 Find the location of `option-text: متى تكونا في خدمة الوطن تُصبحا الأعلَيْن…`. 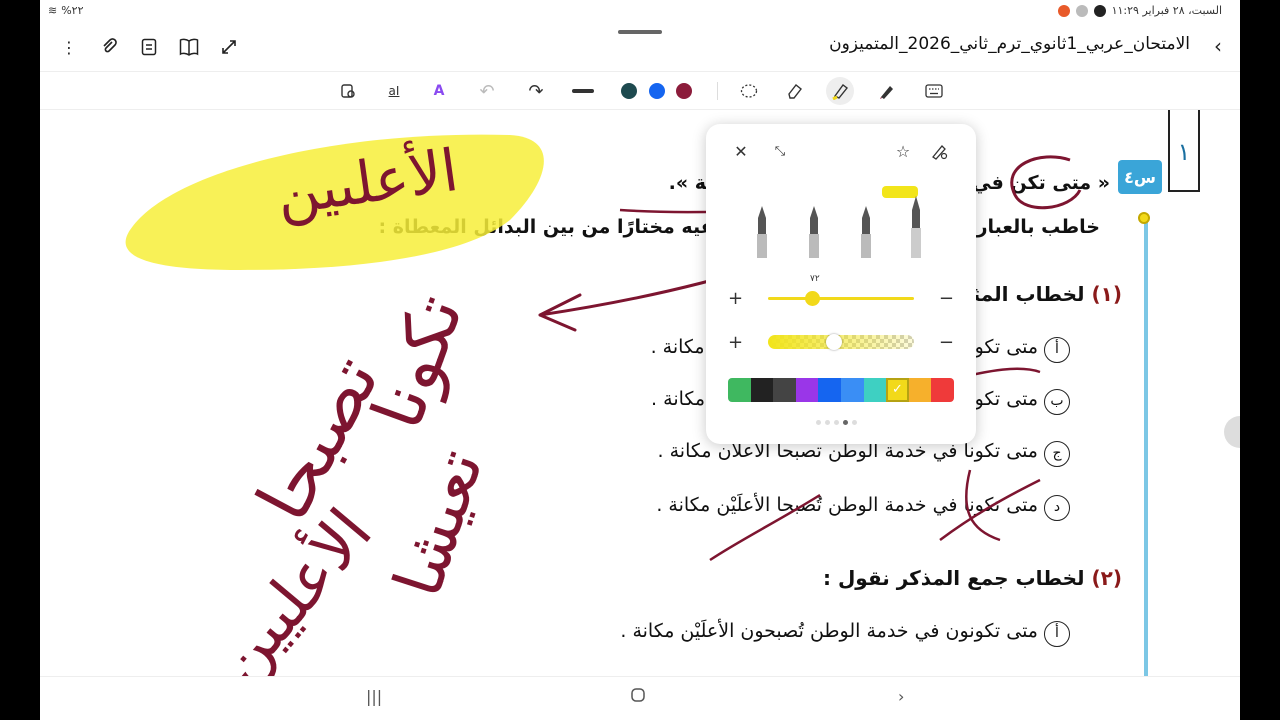

option-text: متى تكونا في خدمة الوطن تُصبحا الأعلَيْن… is located at coordinates (847, 505).